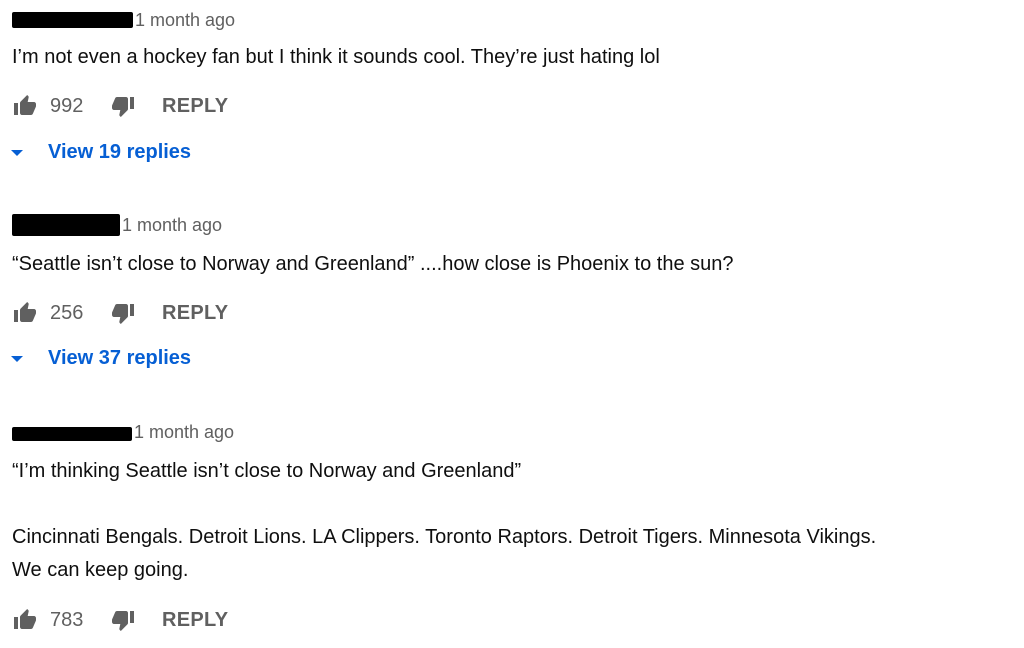 The image size is (1024, 648). I want to click on view-replies-label: View 37 replies, so click(120, 358).